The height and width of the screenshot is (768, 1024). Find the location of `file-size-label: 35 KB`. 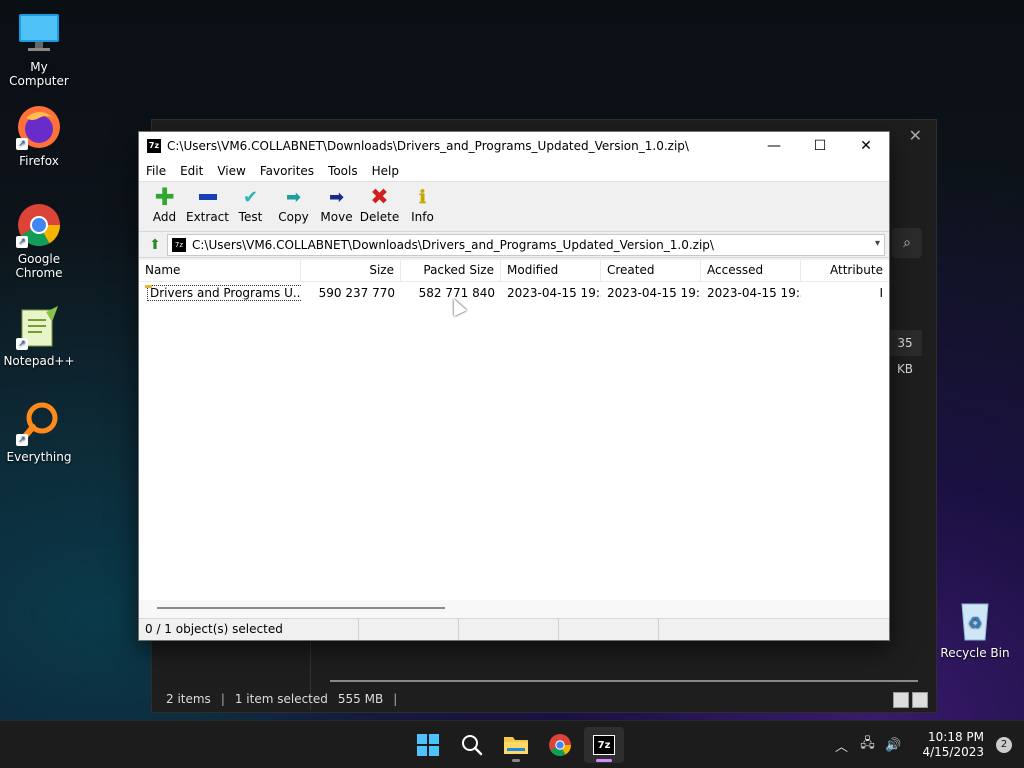

file-size-label: 35 KB is located at coordinates (905, 353).